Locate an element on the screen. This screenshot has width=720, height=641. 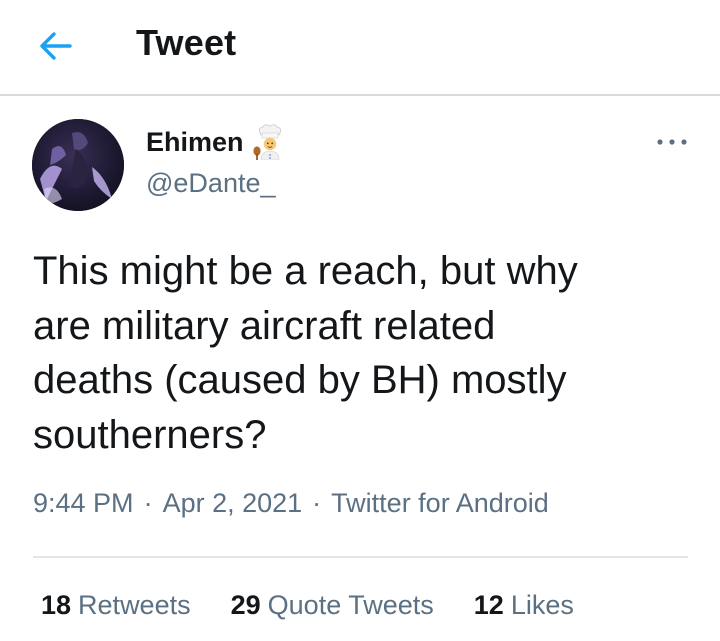
back-button is located at coordinates (56, 46).